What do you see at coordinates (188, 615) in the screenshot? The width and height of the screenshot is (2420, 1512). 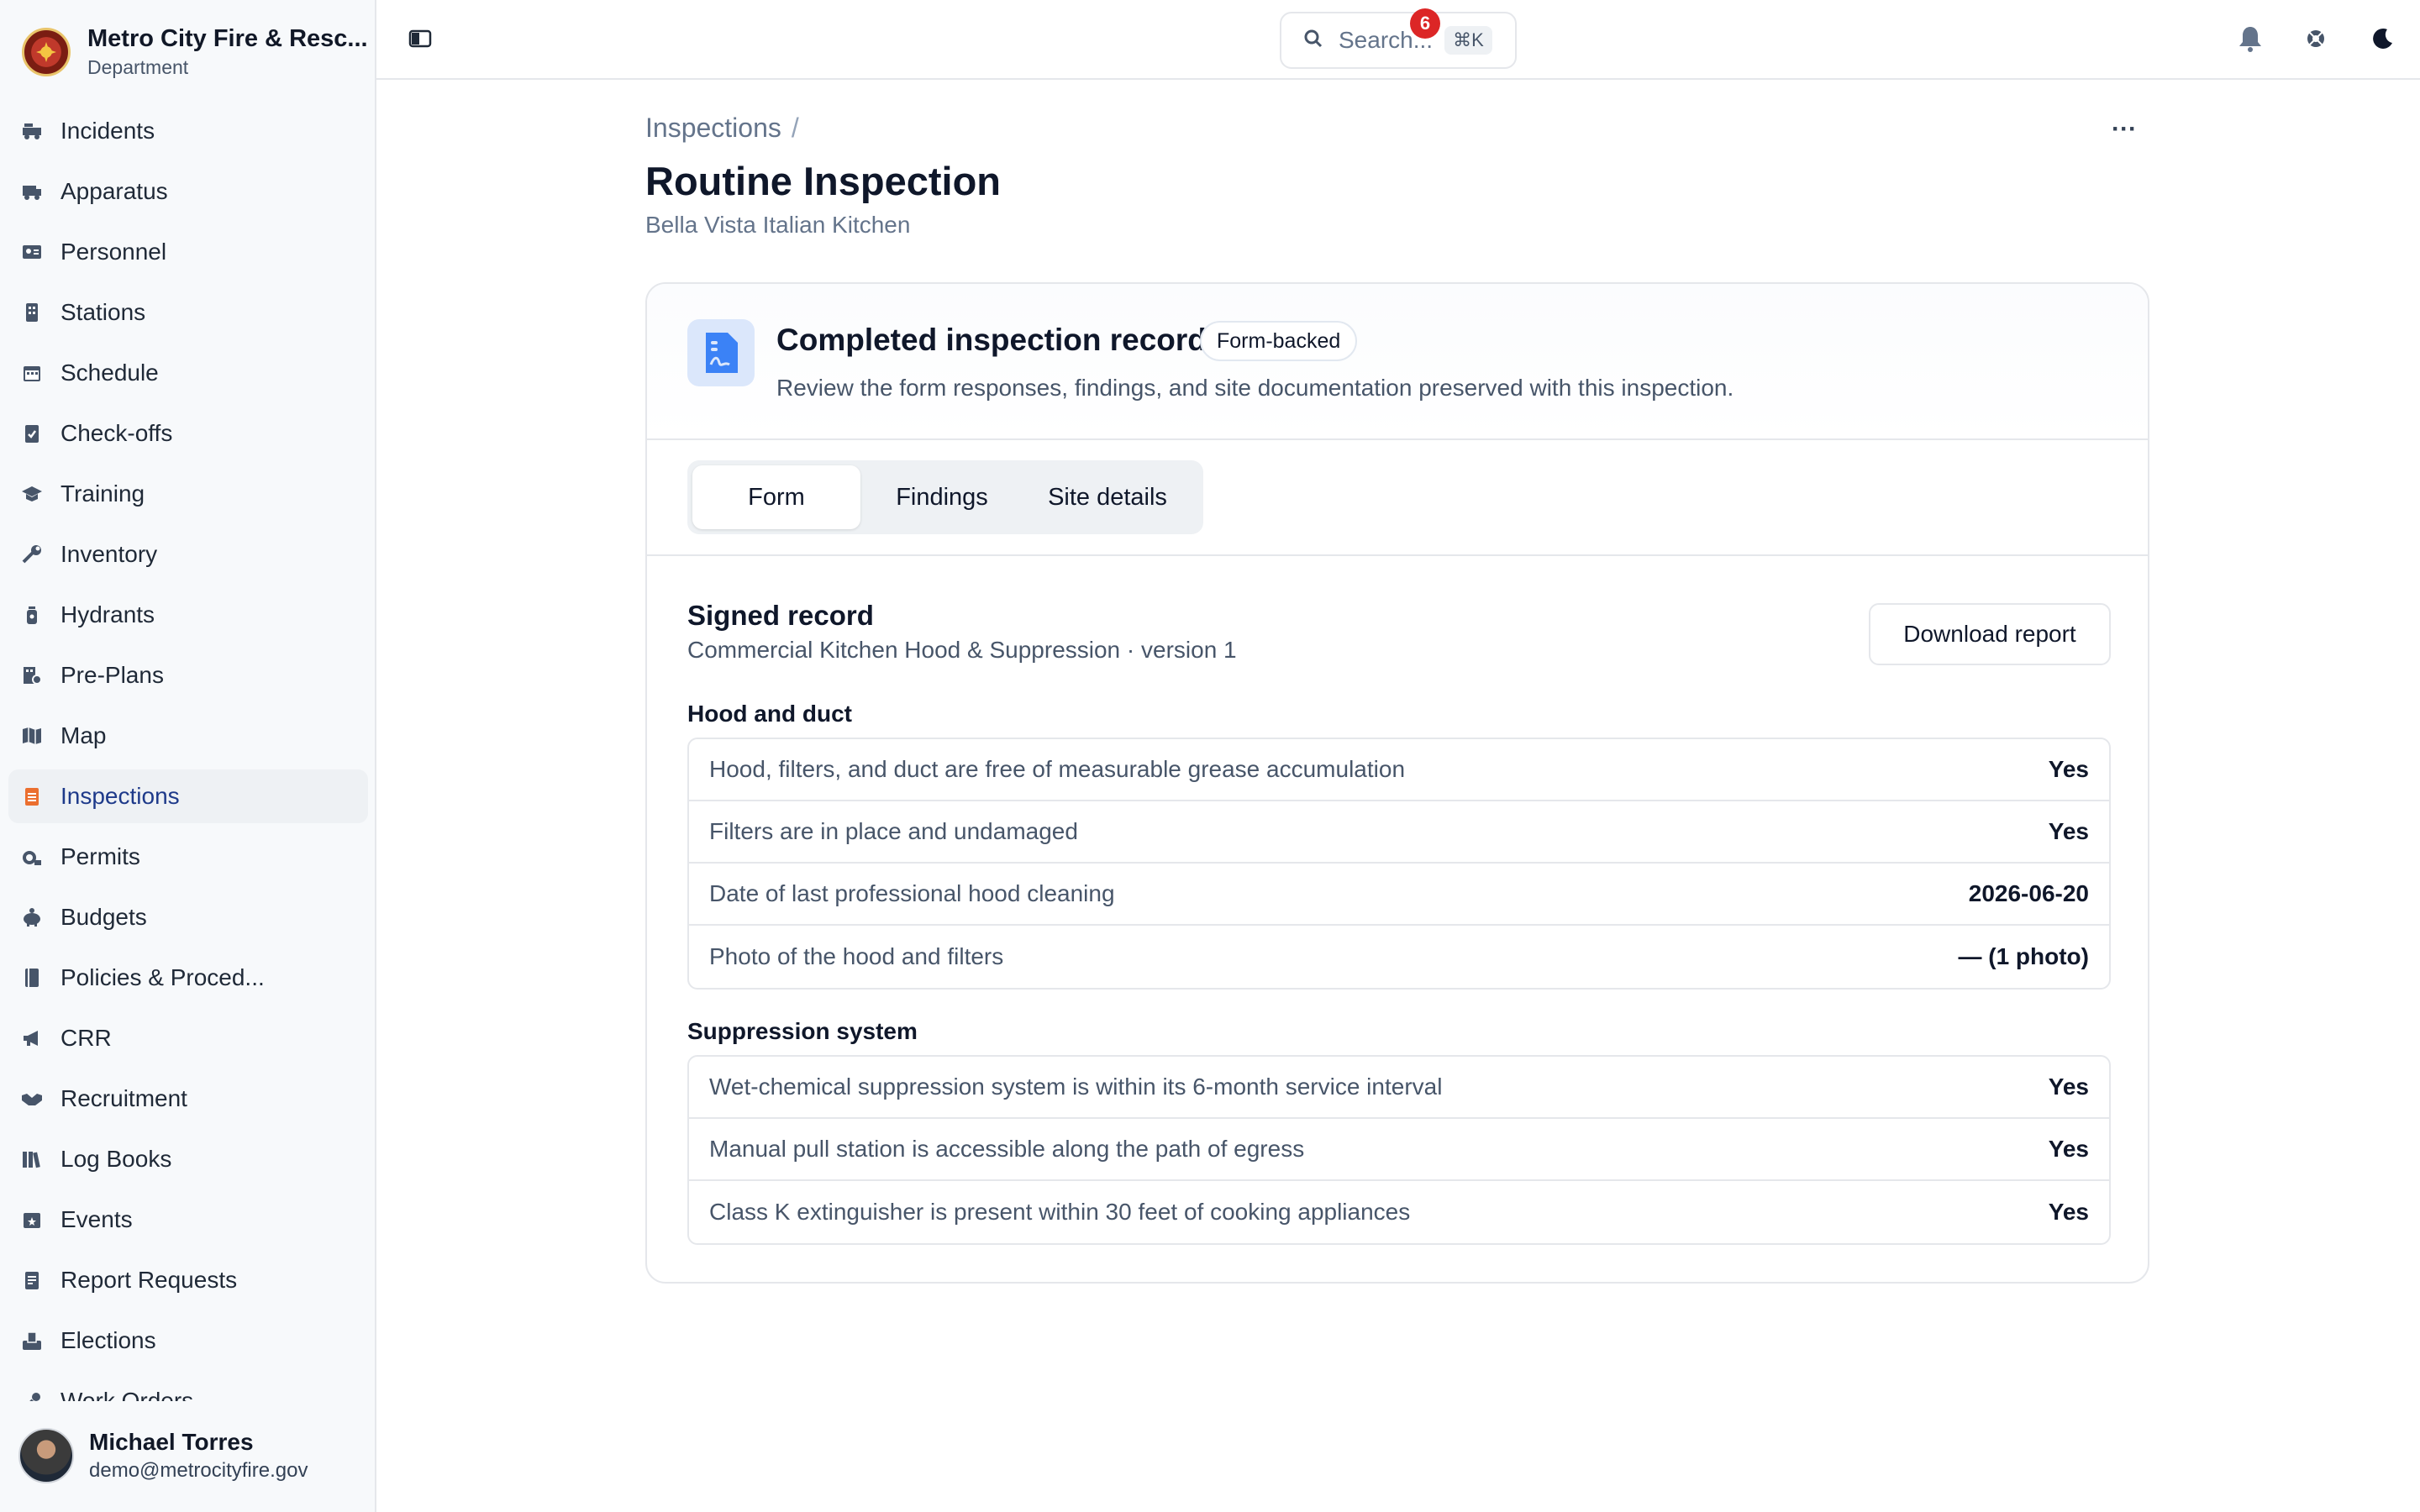 I see `sidebar-item-hydrants: Hydrants` at bounding box center [188, 615].